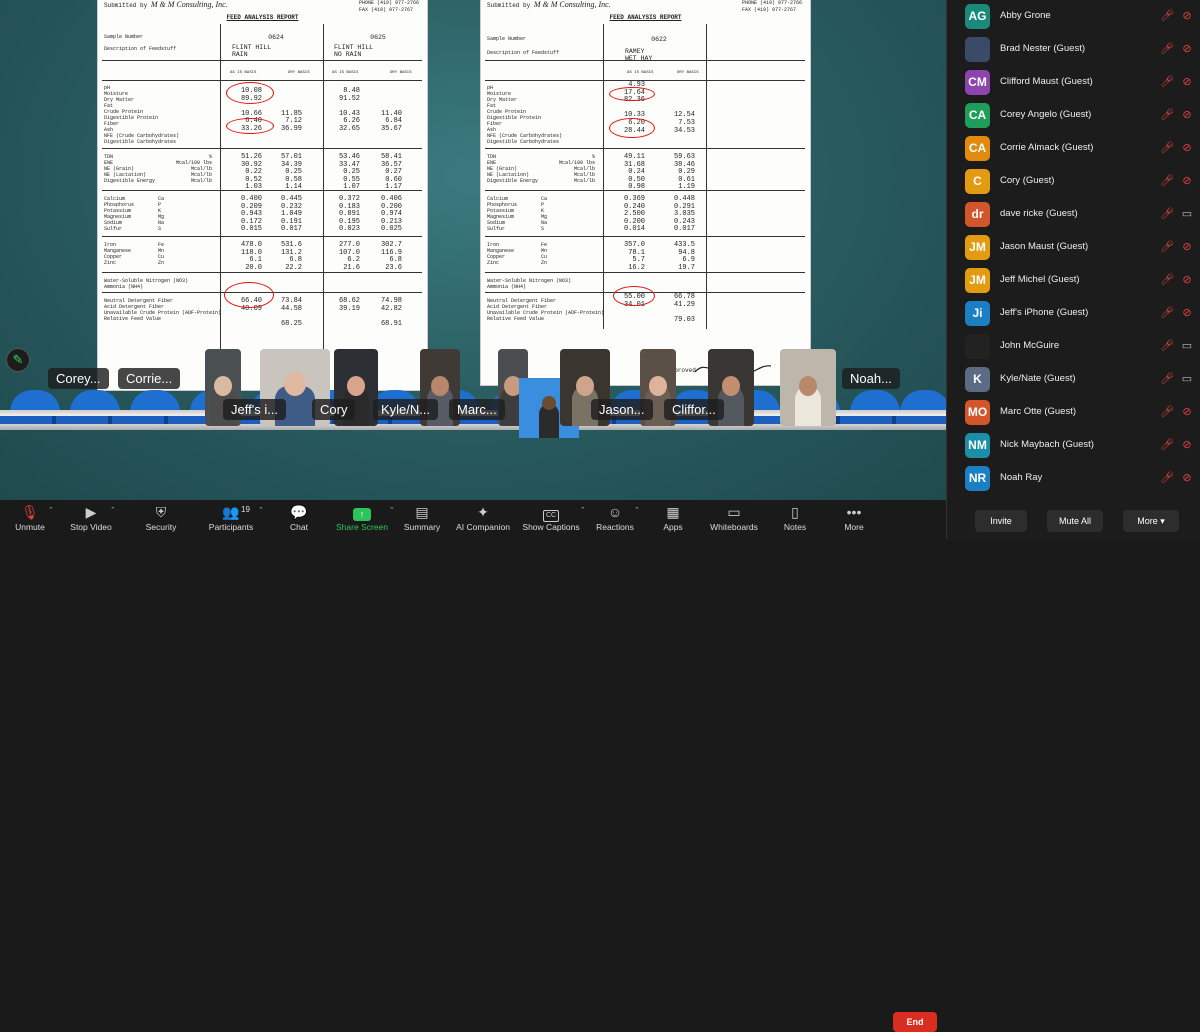 Image resolution: width=1200 pixels, height=1032 pixels. I want to click on participant-row: MO Marc Otte (Guest) 🎤︎ ⊘, so click(1073, 412).